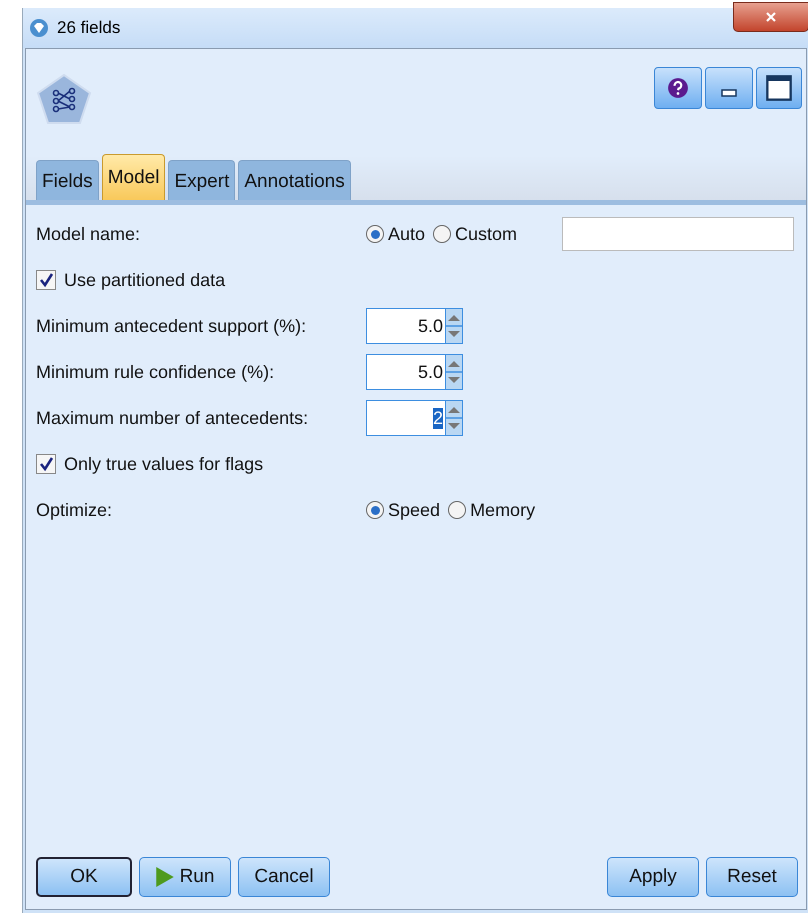 The width and height of the screenshot is (808, 913). Describe the element at coordinates (84, 877) in the screenshot. I see `dialog-button: OK` at that location.